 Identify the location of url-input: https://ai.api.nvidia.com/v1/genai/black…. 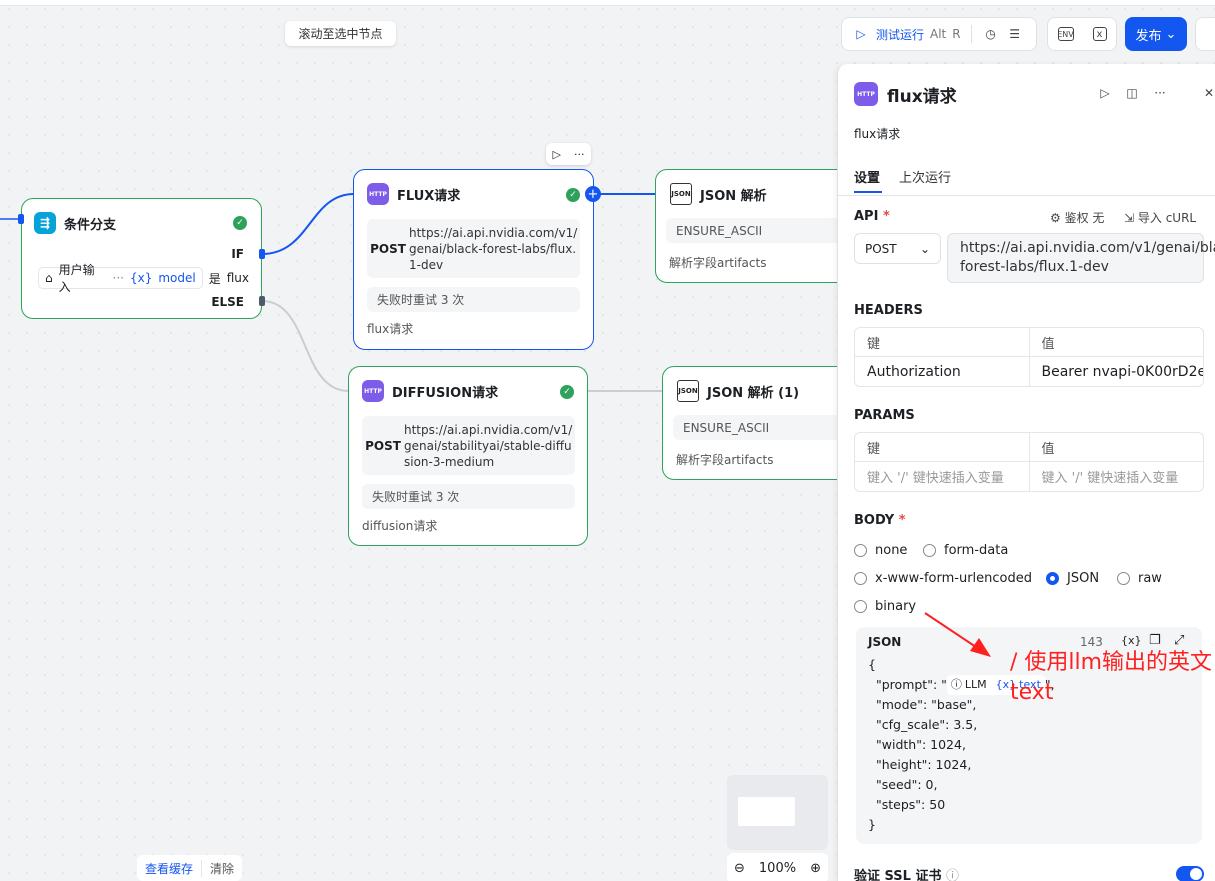
(1081, 258).